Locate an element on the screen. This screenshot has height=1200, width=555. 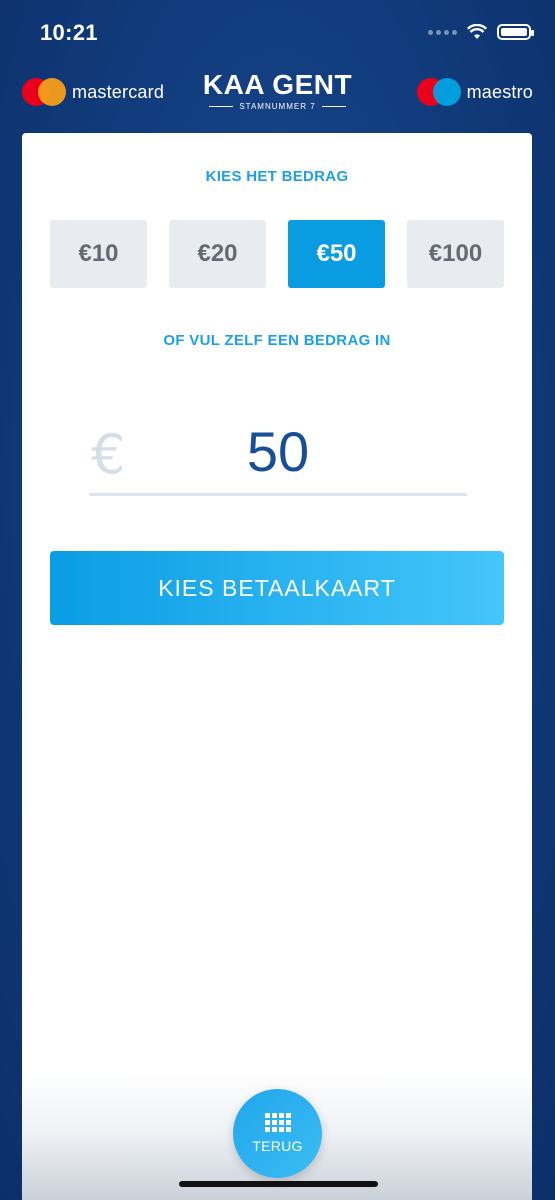
wifi-icon is located at coordinates (477, 31).